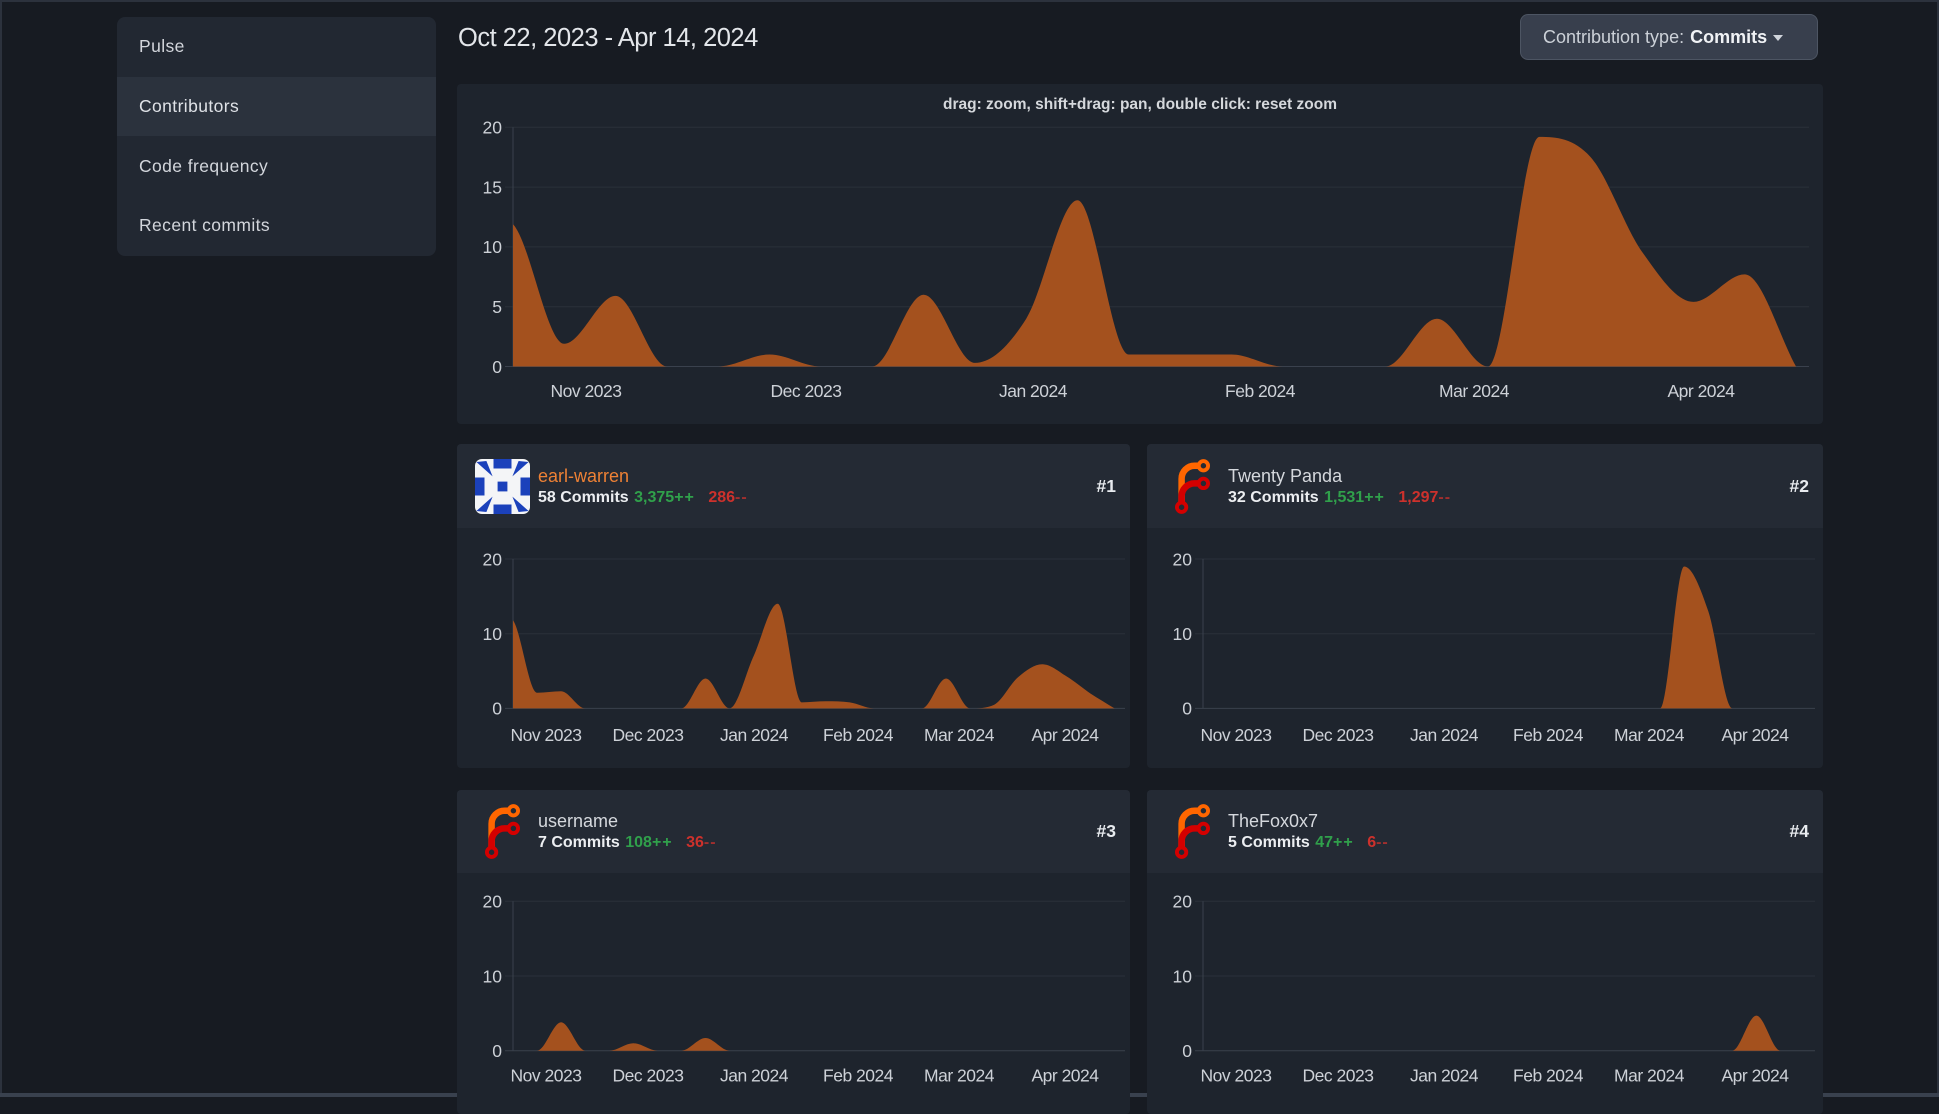 This screenshot has width=1939, height=1114. Describe the element at coordinates (497, 307) in the screenshot. I see `svg-text: 5` at that location.